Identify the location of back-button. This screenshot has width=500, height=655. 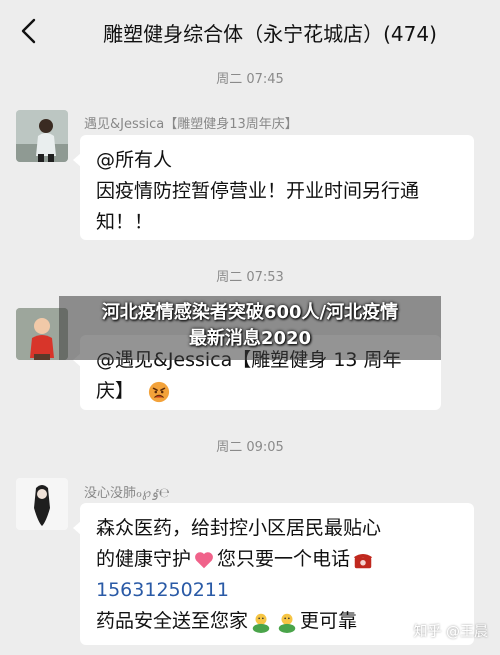
(29, 31).